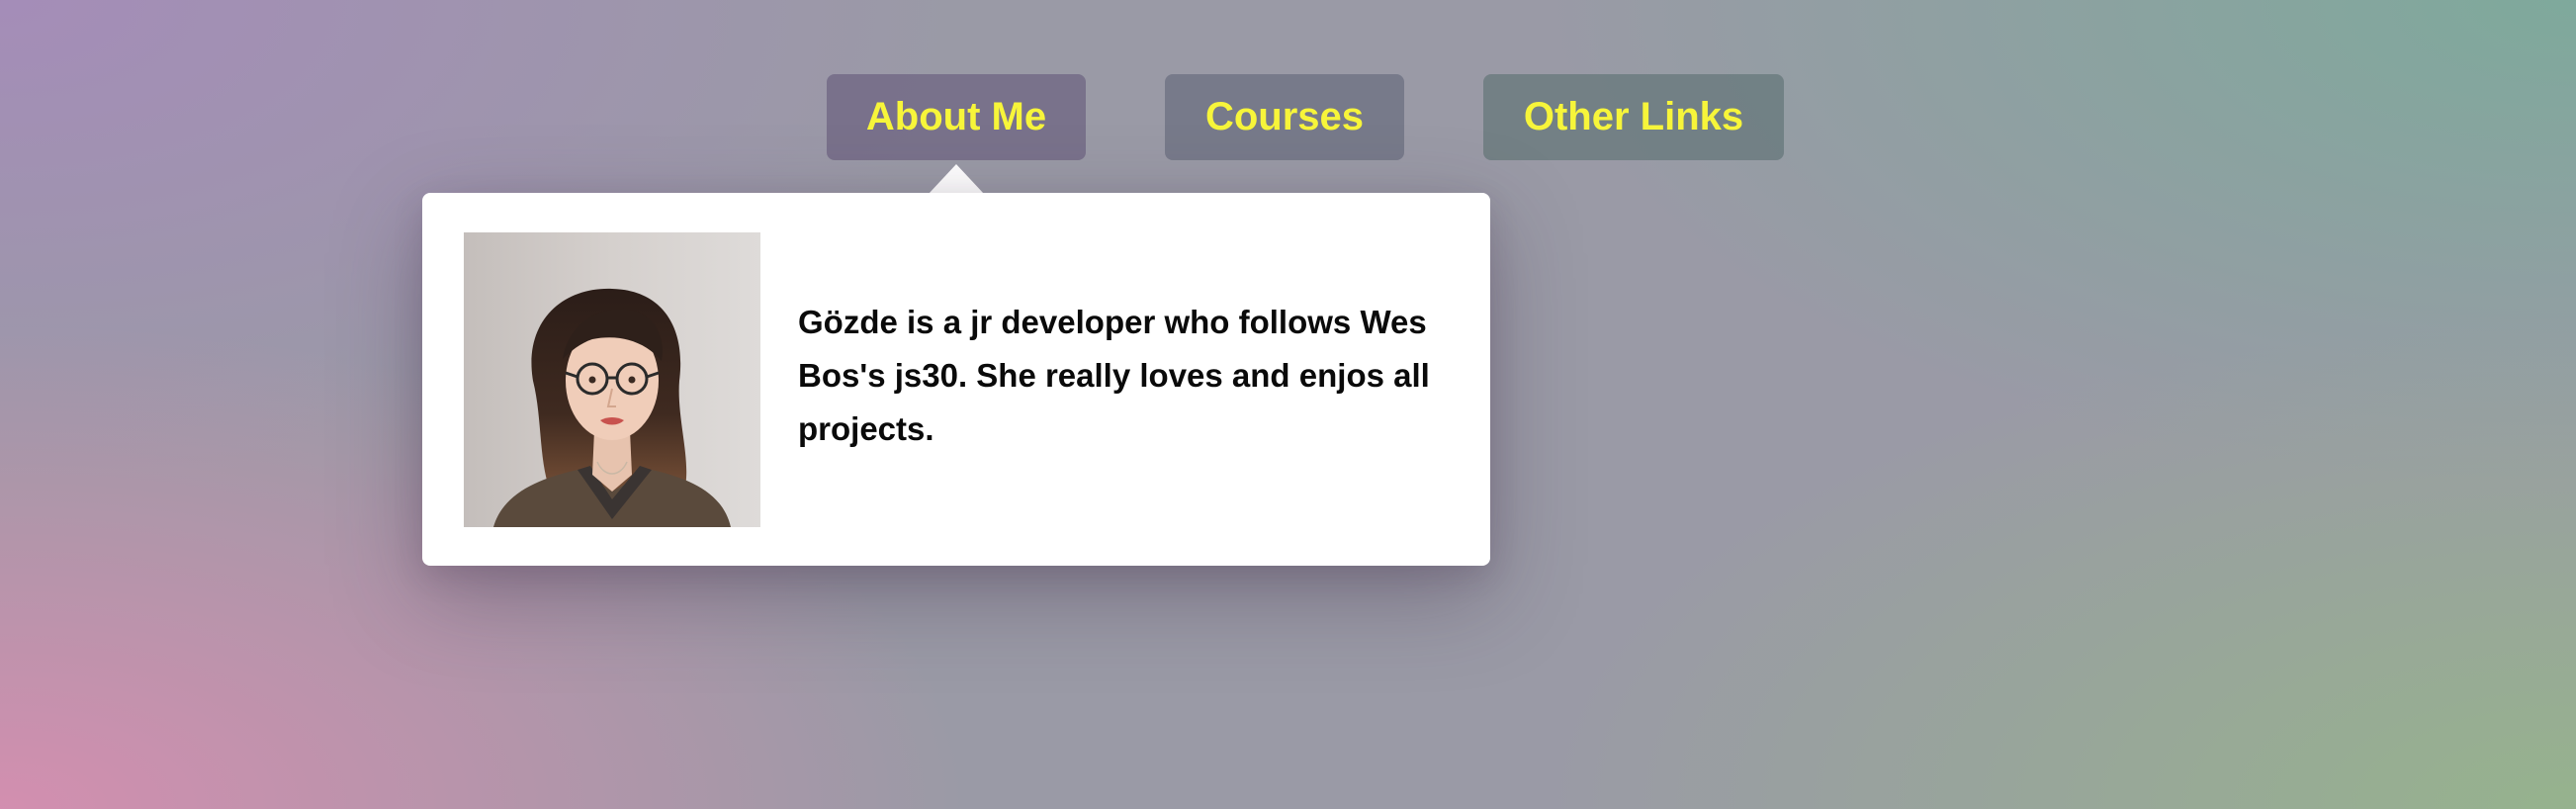 This screenshot has width=2576, height=809. Describe the element at coordinates (956, 117) in the screenshot. I see `nav-item-about-me: About Me` at that location.